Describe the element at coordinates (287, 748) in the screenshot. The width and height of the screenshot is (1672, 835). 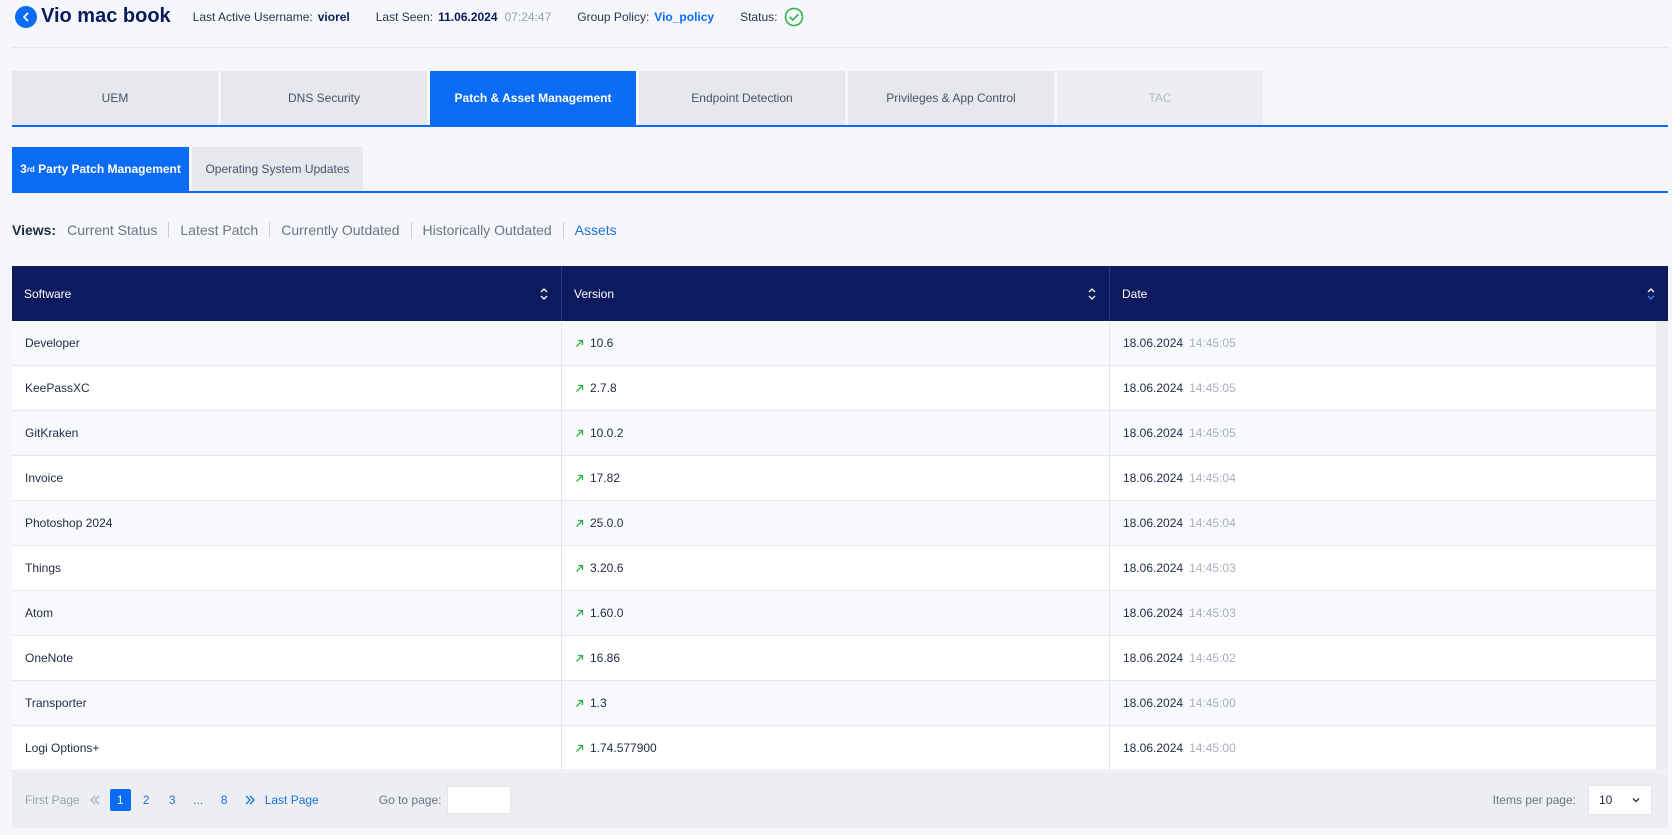
I see `cell-software: Logi Options+` at that location.